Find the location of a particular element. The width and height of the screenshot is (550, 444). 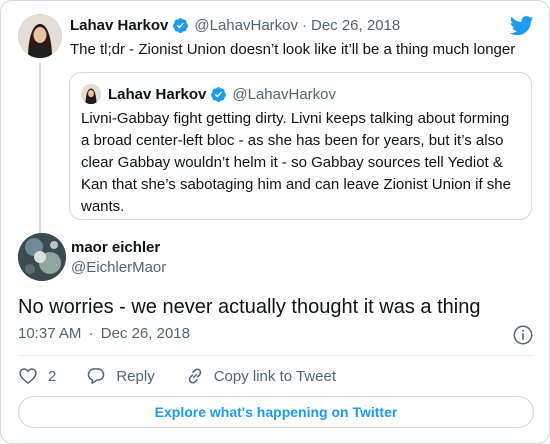

quote-author-handle: @LahavHarkov is located at coordinates (284, 94).